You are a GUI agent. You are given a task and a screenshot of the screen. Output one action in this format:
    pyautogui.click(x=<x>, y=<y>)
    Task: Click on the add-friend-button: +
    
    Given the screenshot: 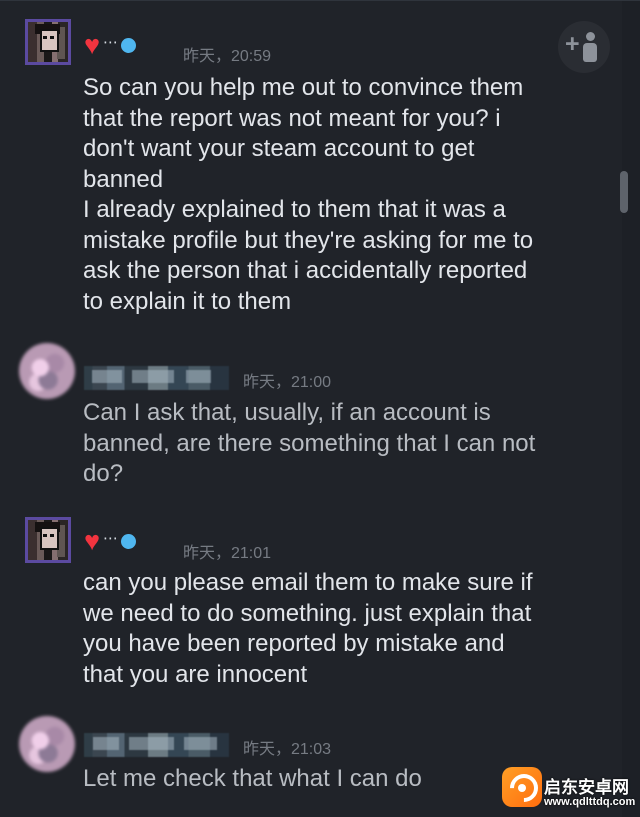 What is the action you would take?
    pyautogui.click(x=584, y=47)
    